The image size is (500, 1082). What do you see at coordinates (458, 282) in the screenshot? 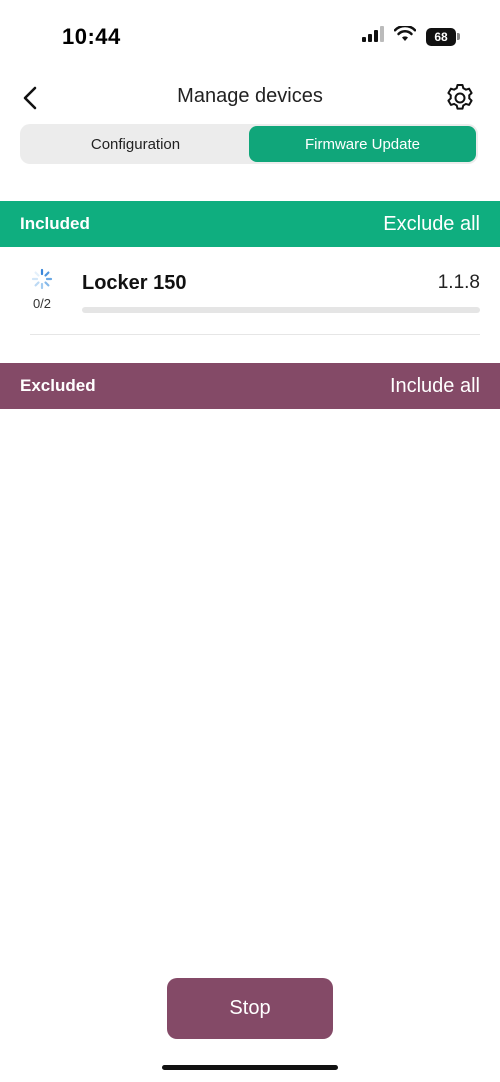
I see `device-version: 1.1.8` at bounding box center [458, 282].